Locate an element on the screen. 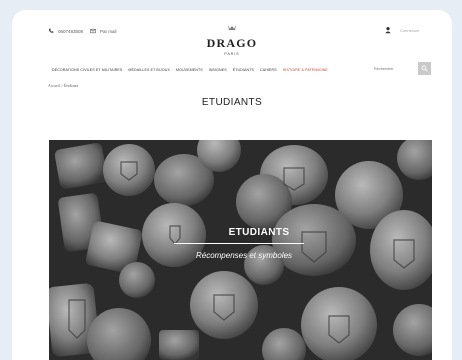 This screenshot has height=360, width=462. search-input is located at coordinates (396, 68).